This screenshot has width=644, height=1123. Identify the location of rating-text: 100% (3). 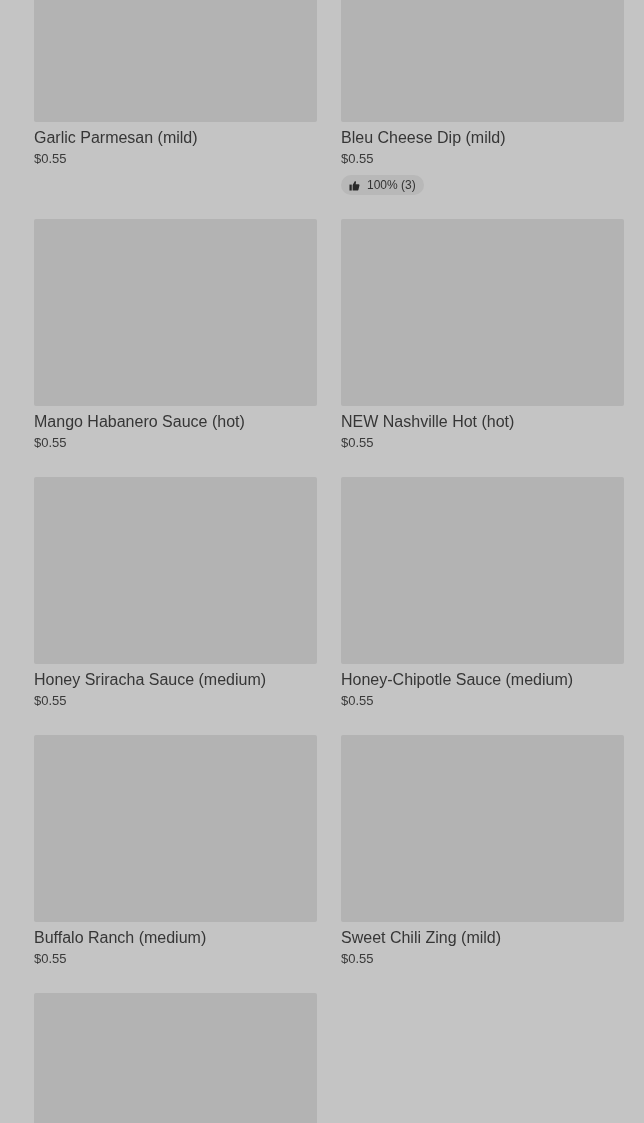
(391, 185).